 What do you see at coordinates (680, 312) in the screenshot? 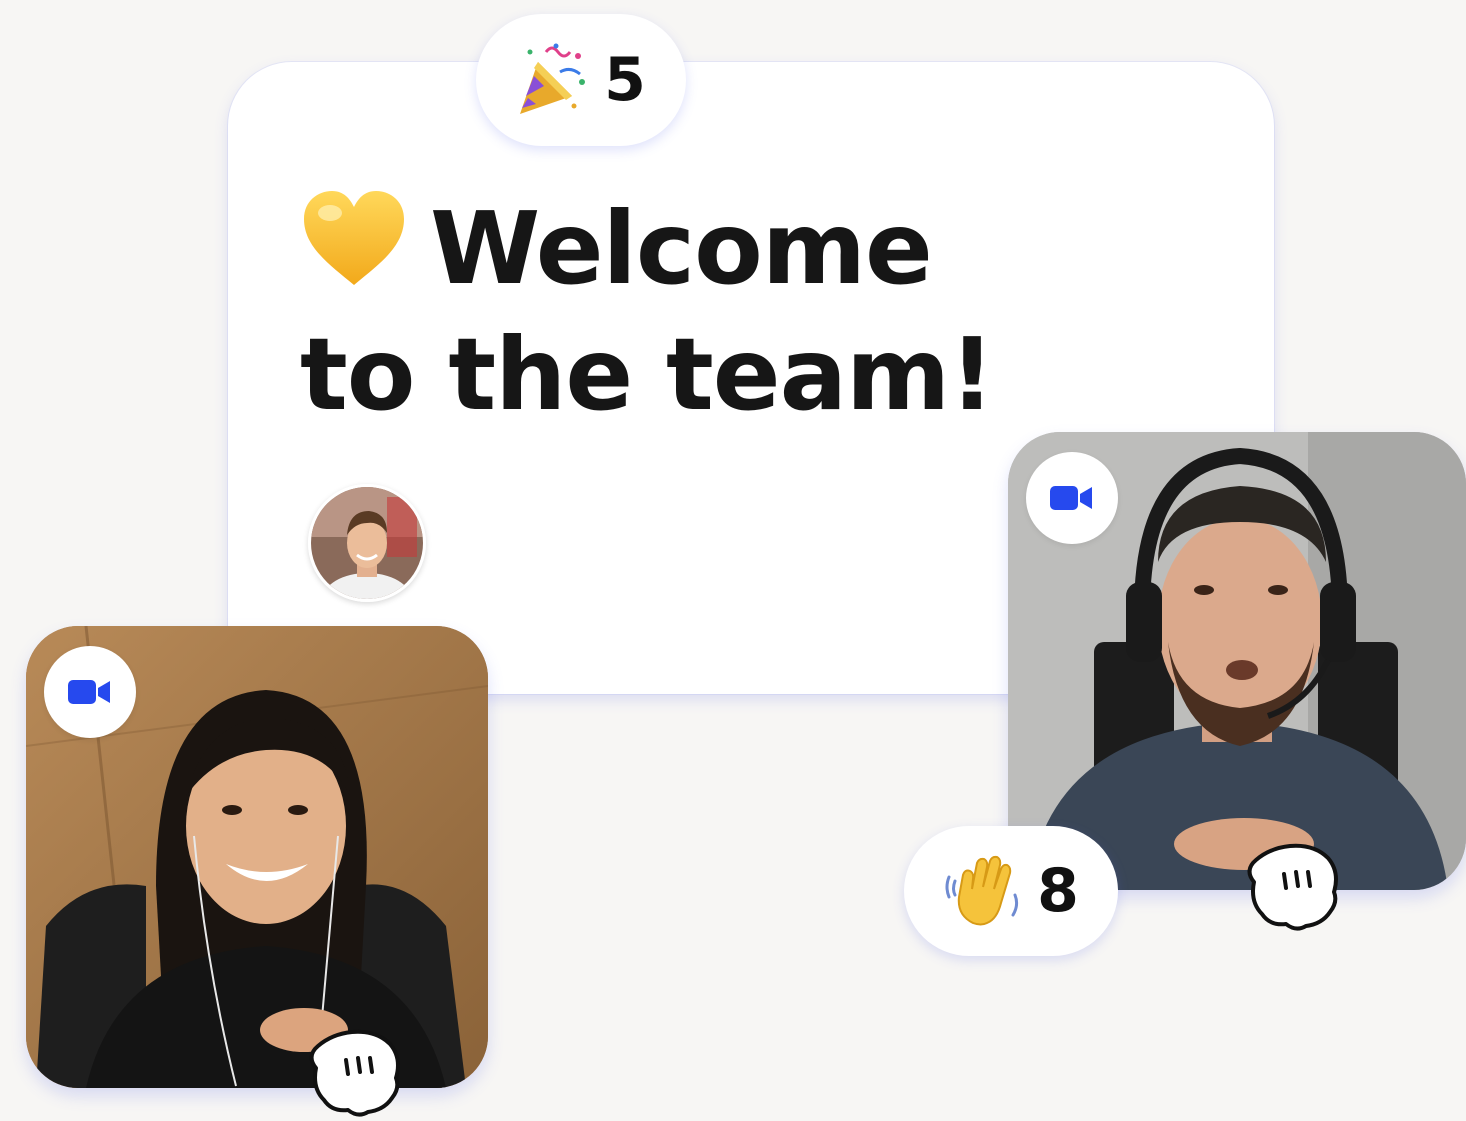
I see `welcome-headline: Welcome to the team!` at bounding box center [680, 312].